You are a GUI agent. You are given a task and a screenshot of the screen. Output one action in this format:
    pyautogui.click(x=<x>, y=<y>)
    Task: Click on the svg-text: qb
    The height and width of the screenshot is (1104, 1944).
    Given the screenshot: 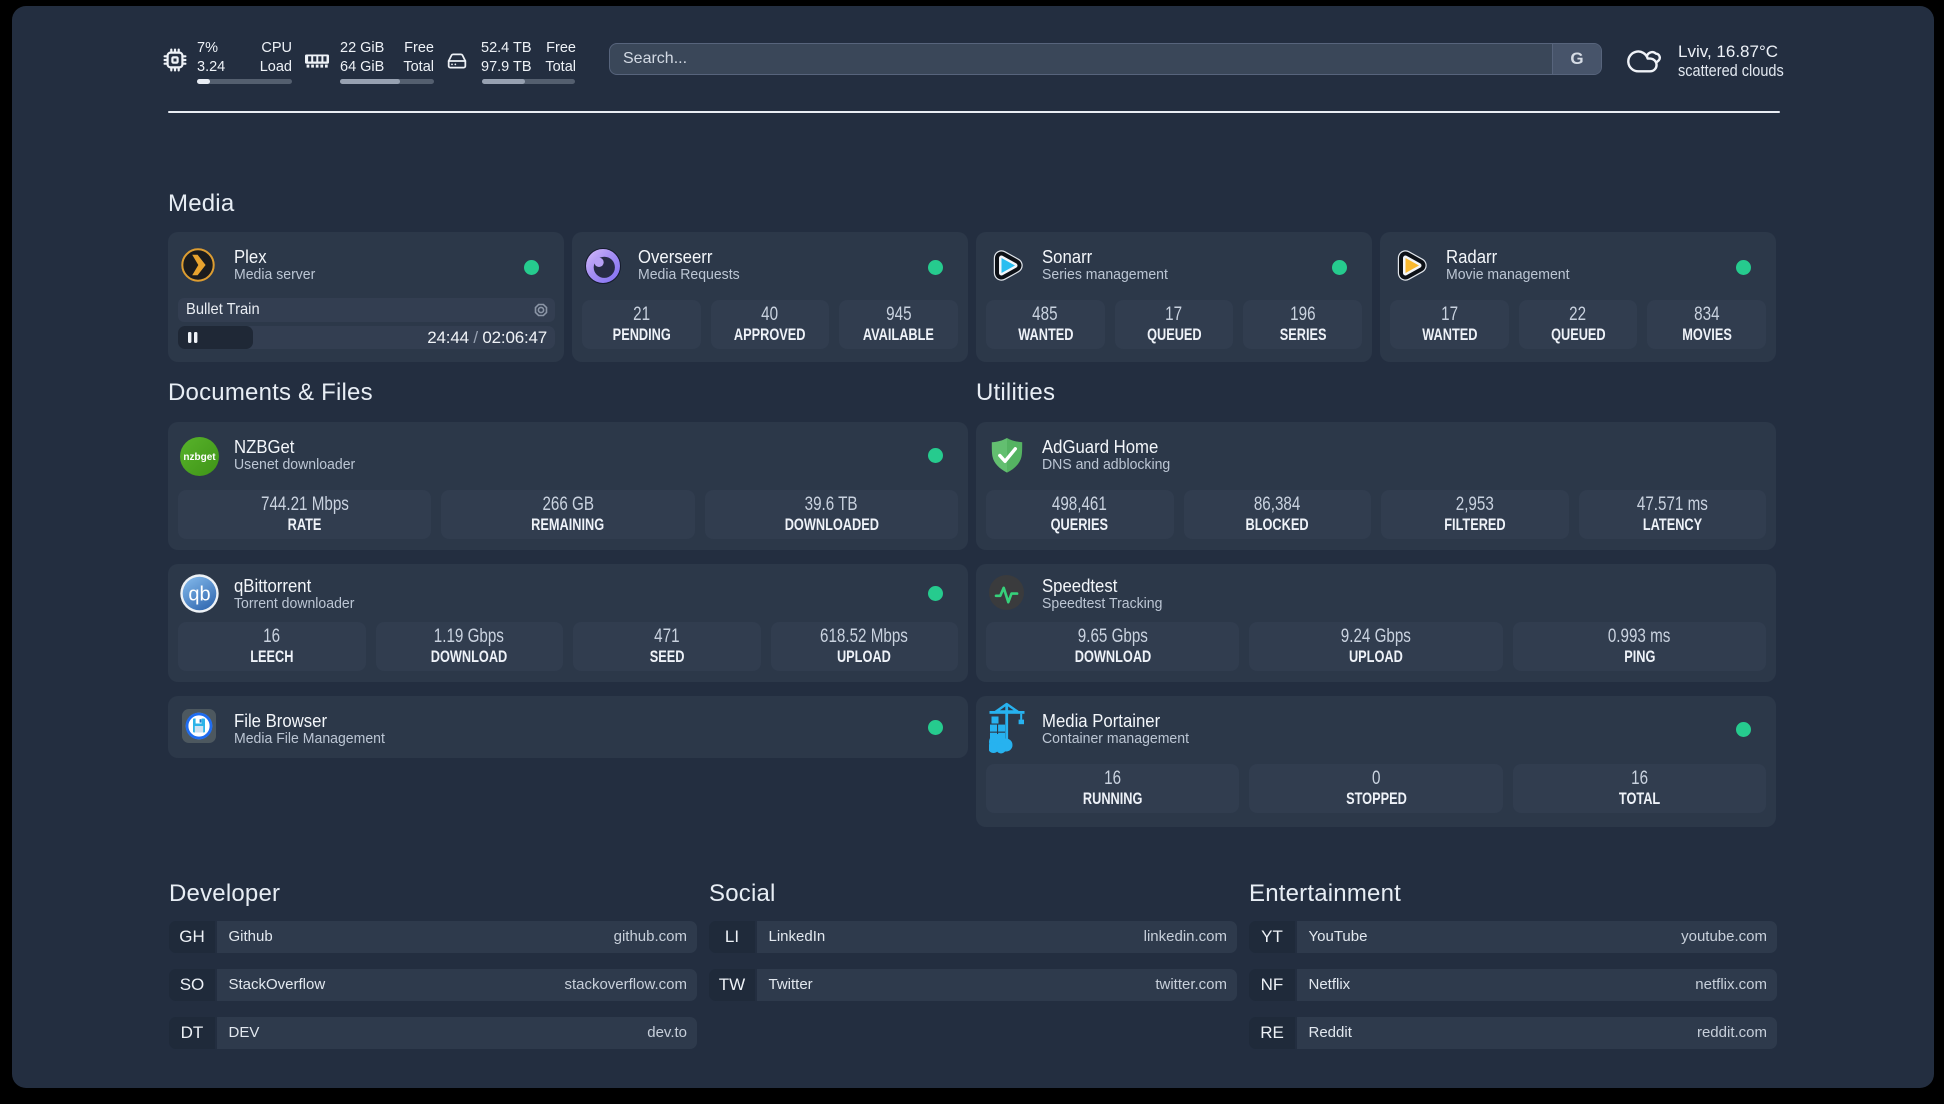 What is the action you would take?
    pyautogui.click(x=199, y=595)
    